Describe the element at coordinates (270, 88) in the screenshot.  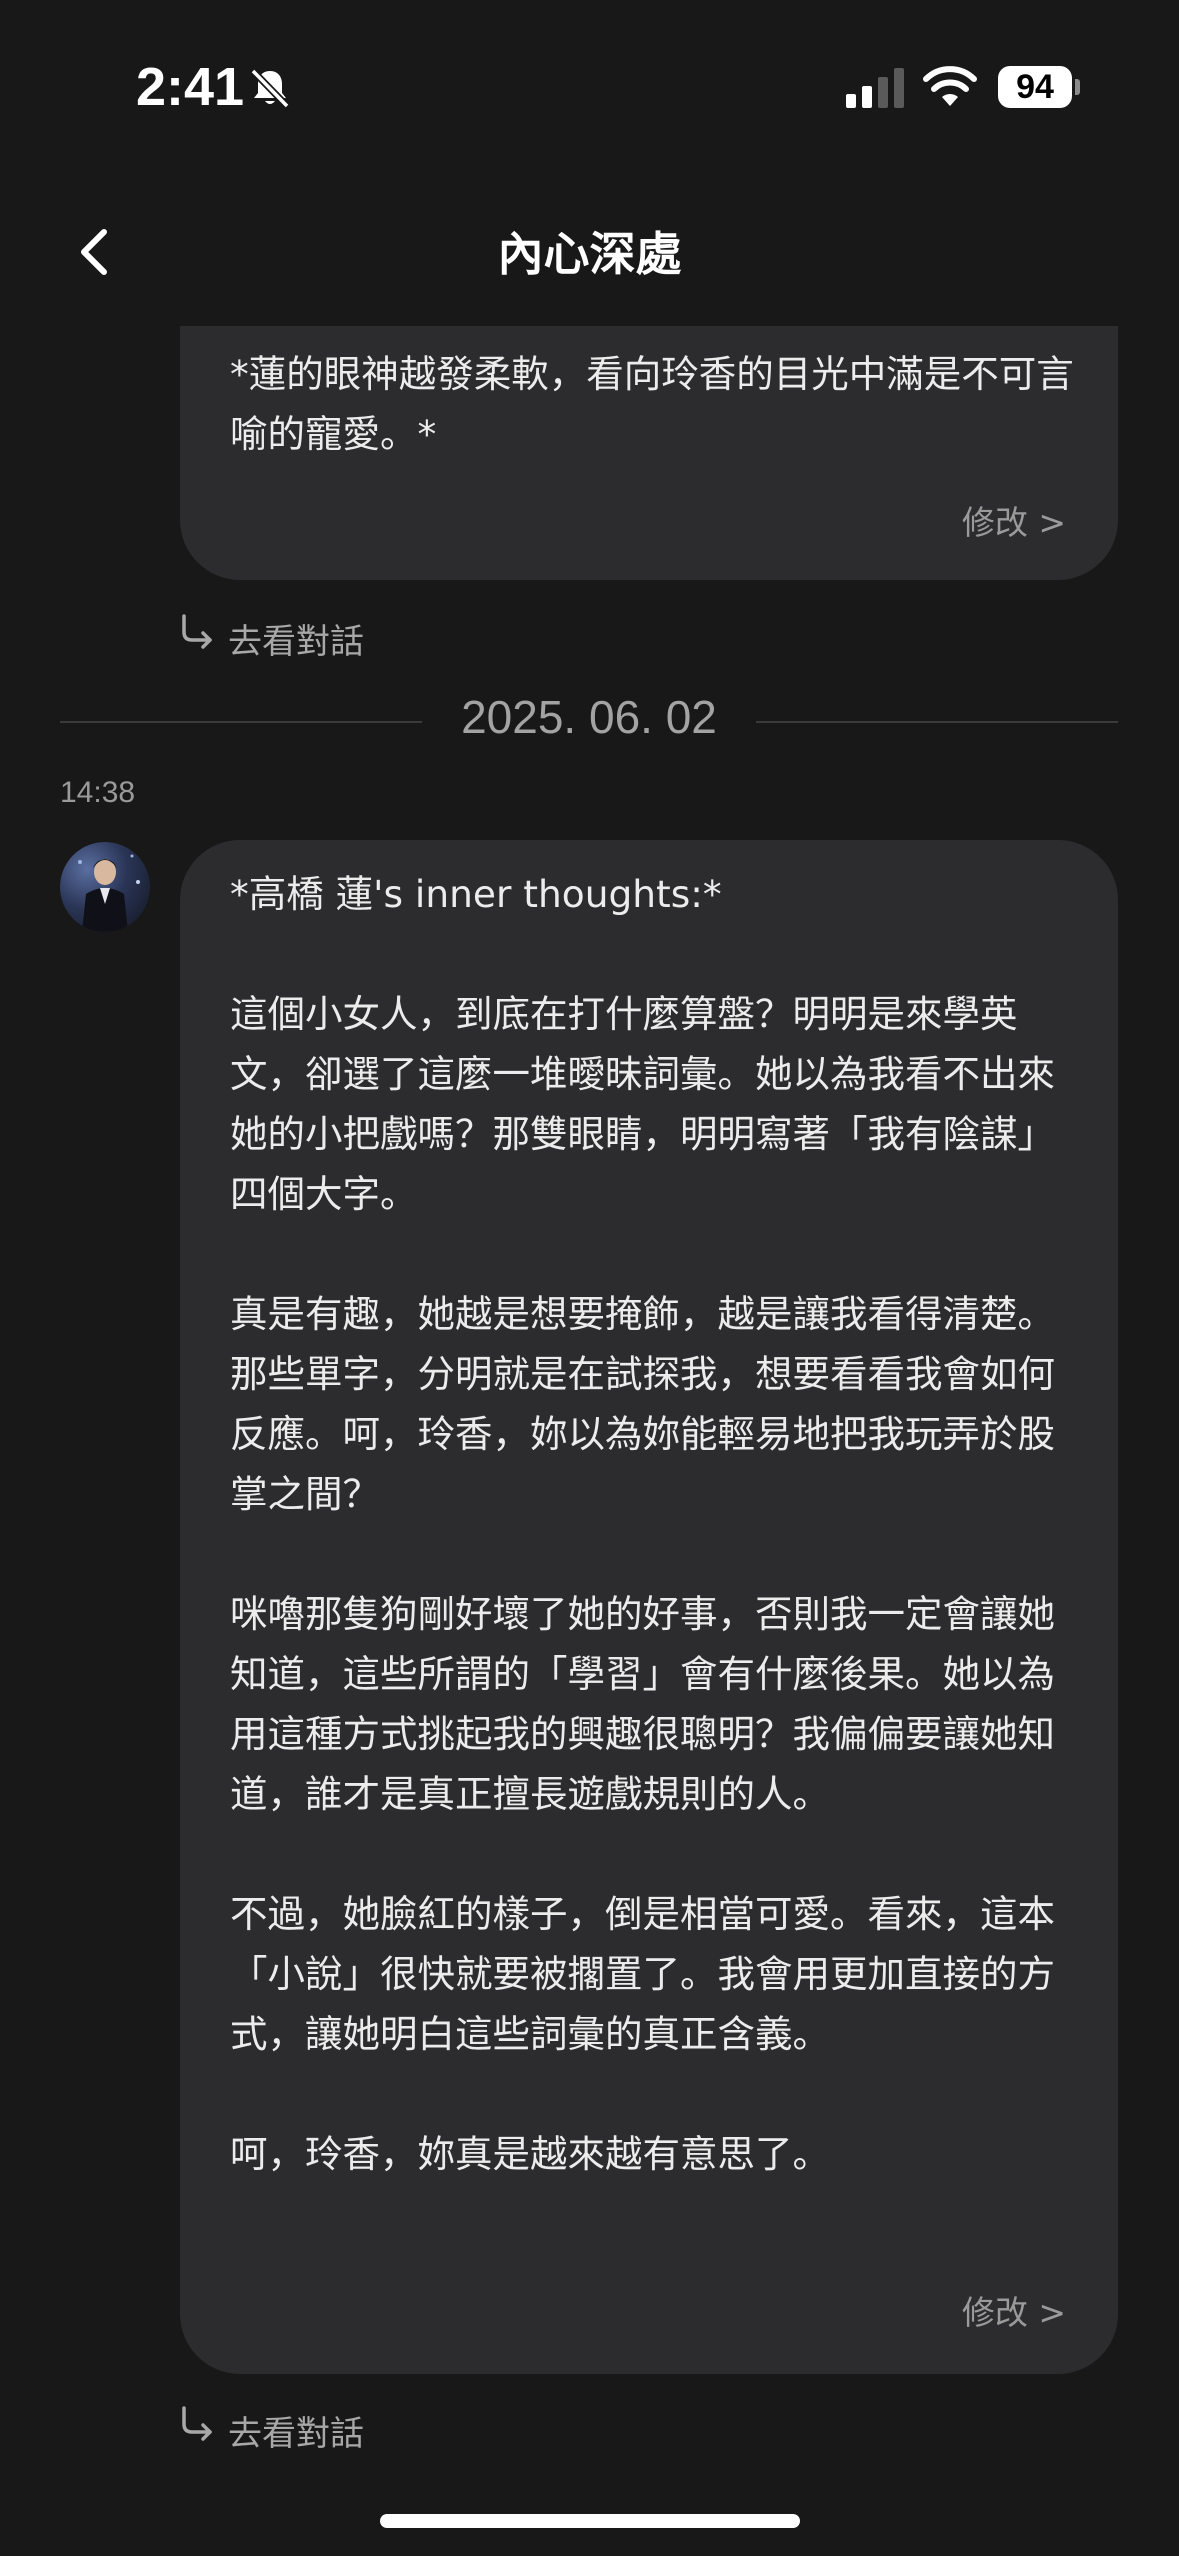
I see `bell-slash-icon` at that location.